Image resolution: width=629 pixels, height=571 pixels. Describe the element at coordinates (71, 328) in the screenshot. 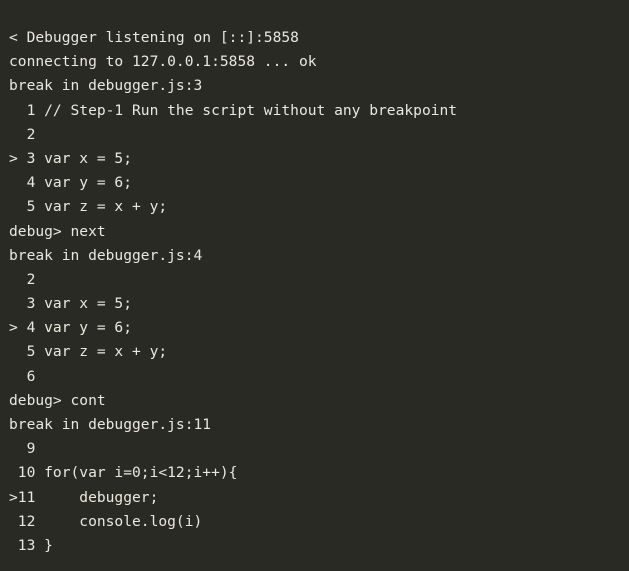

I see `terminal-line-source-line: > 4 var y = 6;` at that location.